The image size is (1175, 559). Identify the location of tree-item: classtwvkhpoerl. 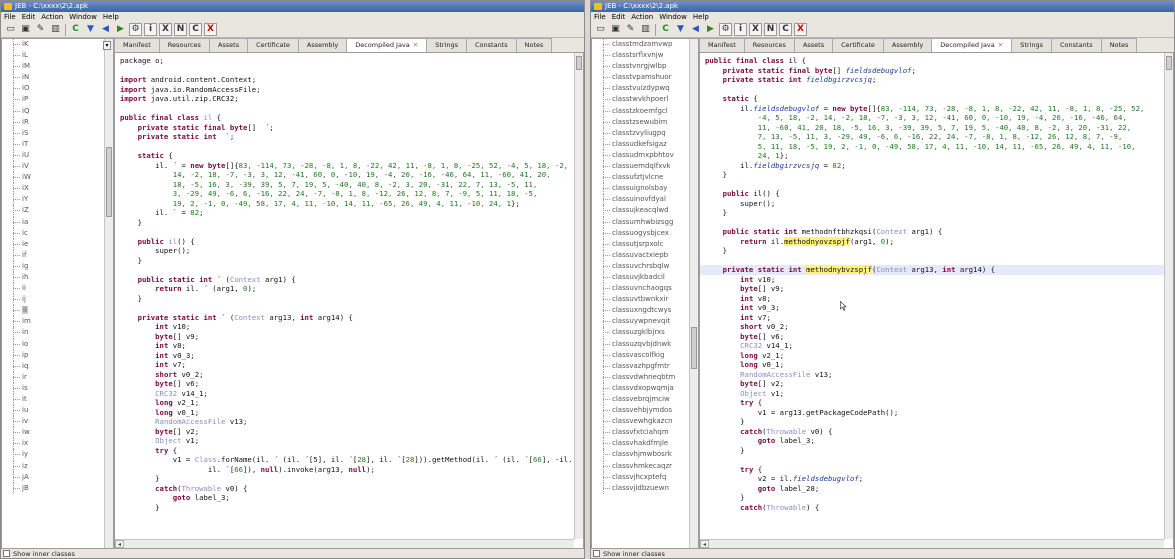
(645, 100).